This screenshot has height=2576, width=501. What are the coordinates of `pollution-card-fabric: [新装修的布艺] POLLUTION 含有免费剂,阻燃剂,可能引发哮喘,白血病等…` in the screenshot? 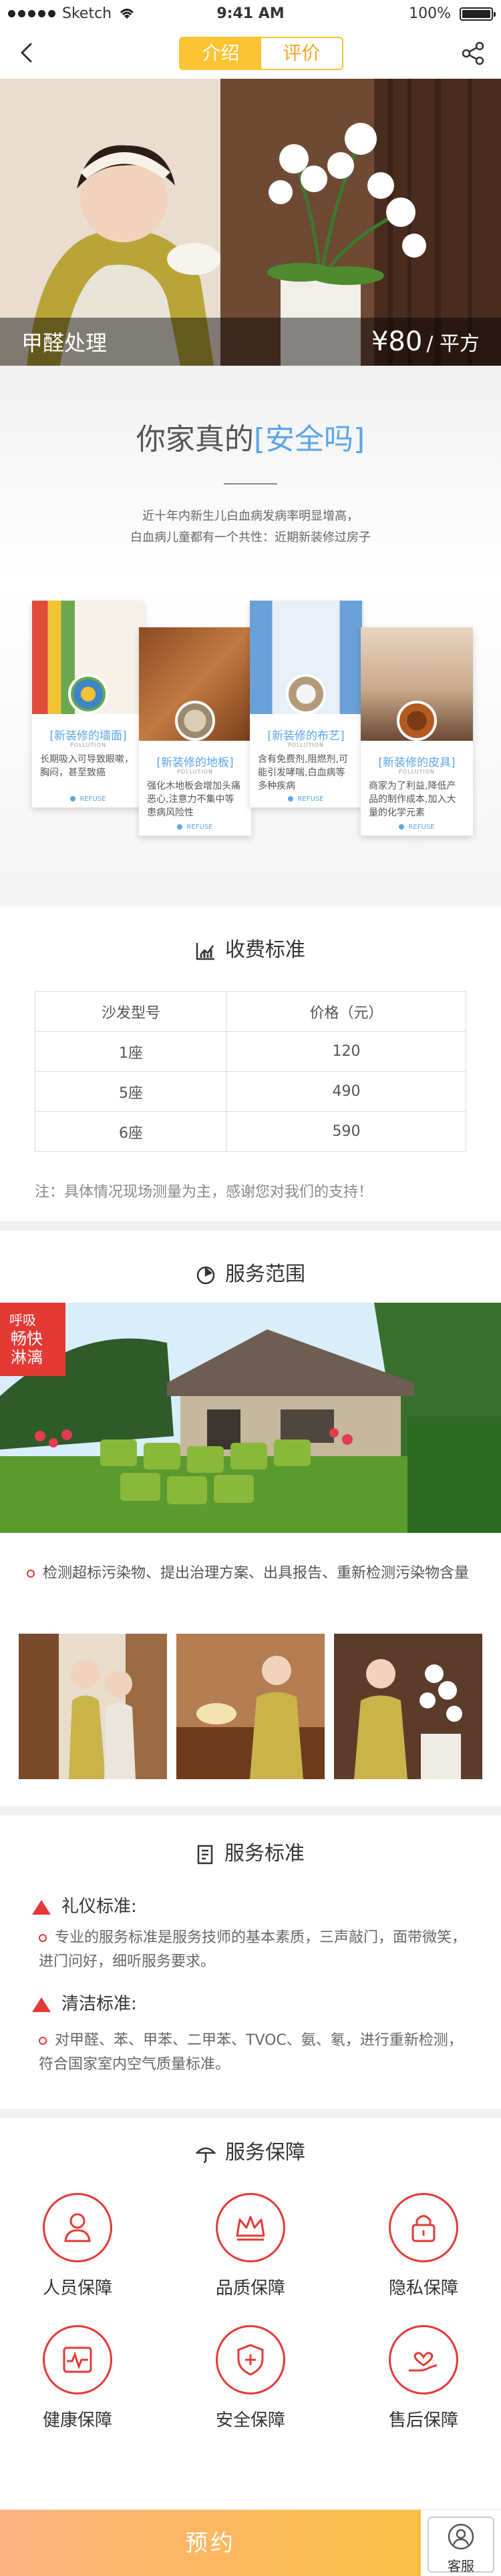 It's located at (306, 704).